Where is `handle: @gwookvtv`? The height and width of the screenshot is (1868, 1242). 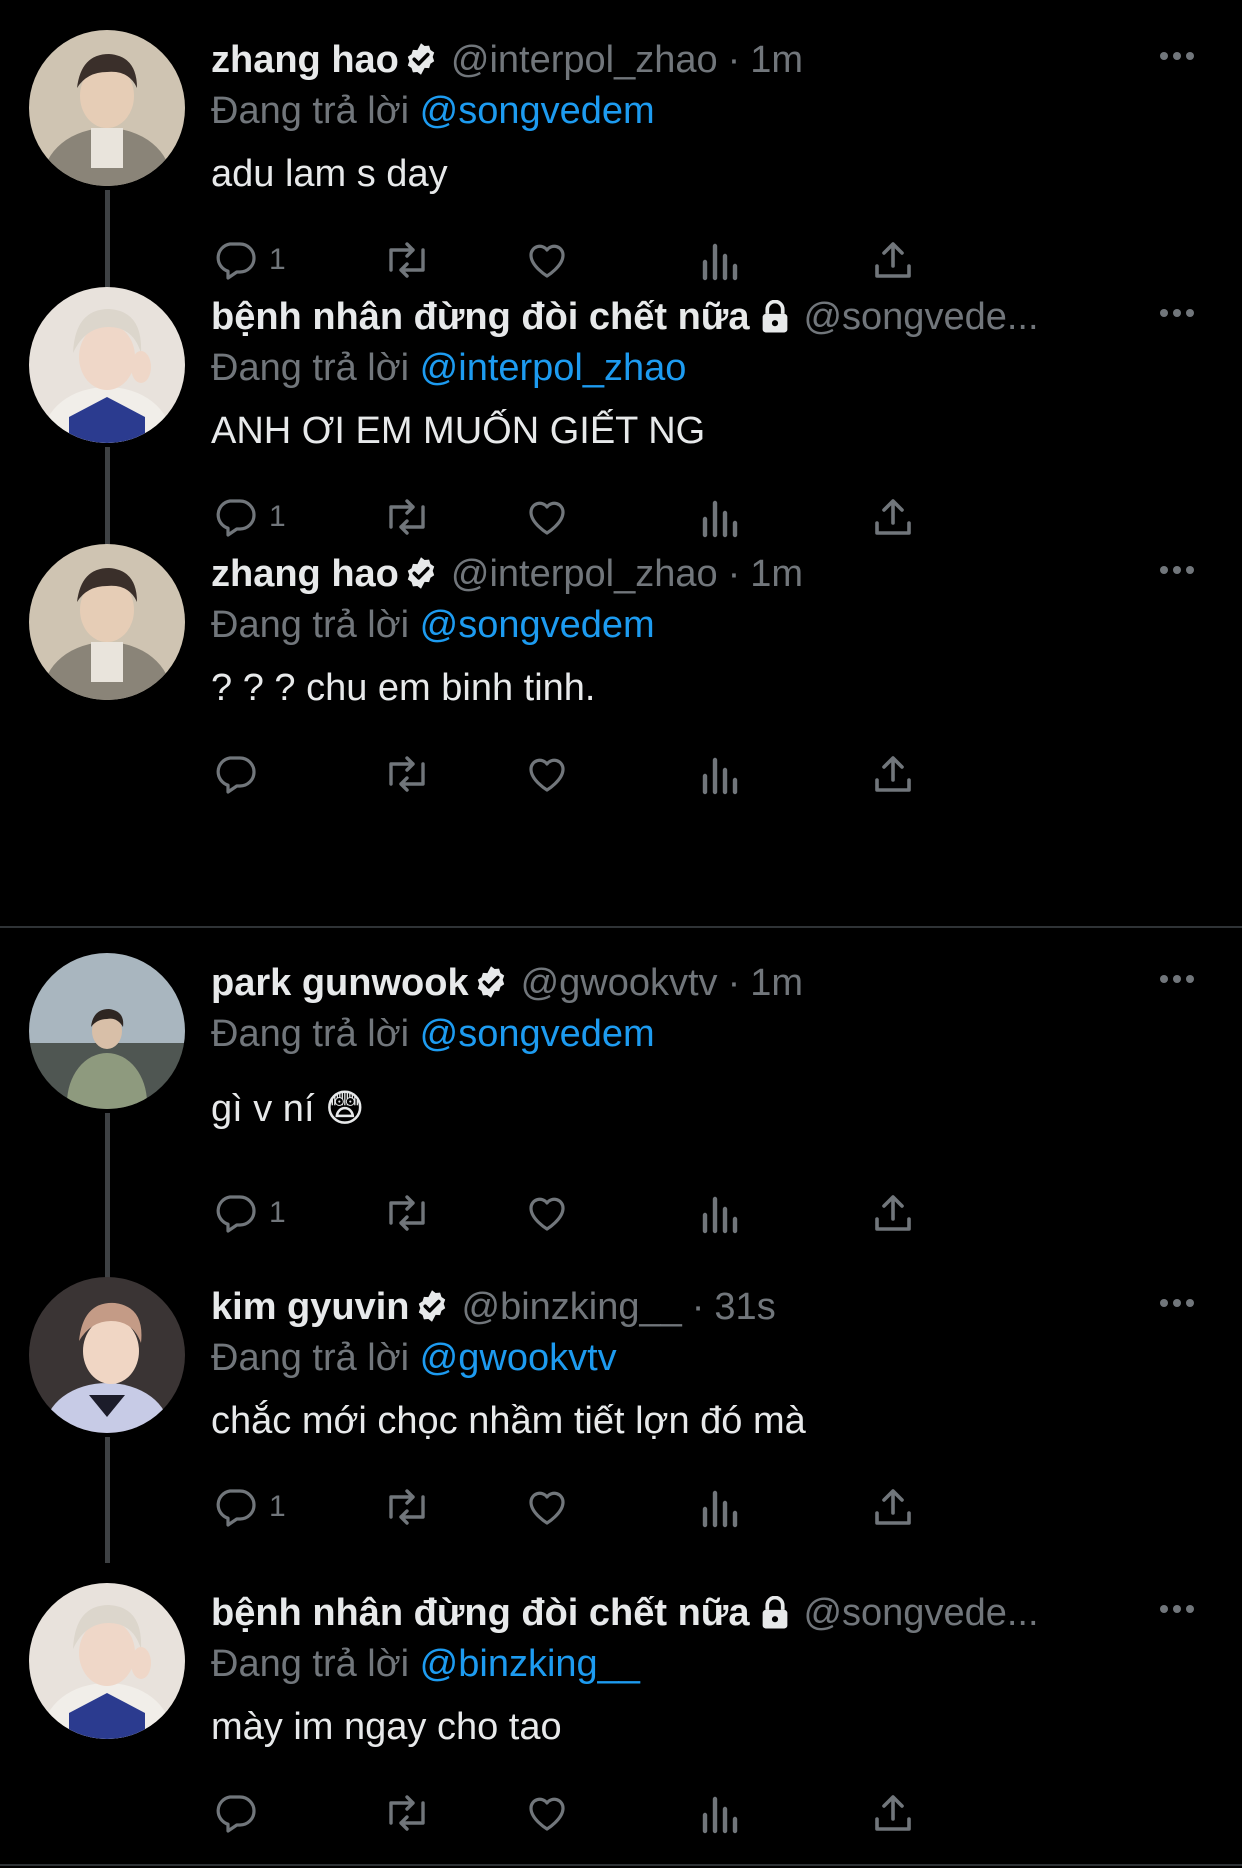 handle: @gwookvtv is located at coordinates (619, 983).